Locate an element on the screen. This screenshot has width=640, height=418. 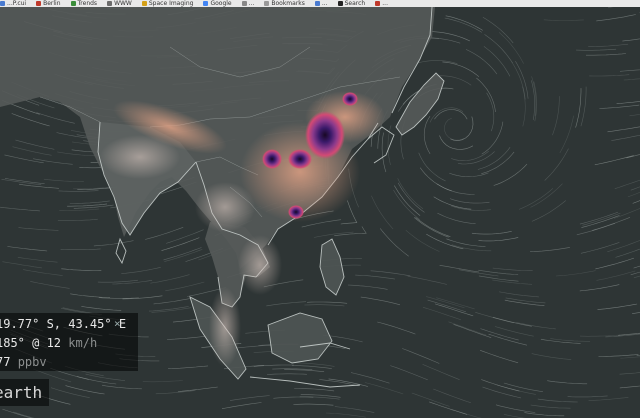
overlay-value: 77 is located at coordinates (5, 362).